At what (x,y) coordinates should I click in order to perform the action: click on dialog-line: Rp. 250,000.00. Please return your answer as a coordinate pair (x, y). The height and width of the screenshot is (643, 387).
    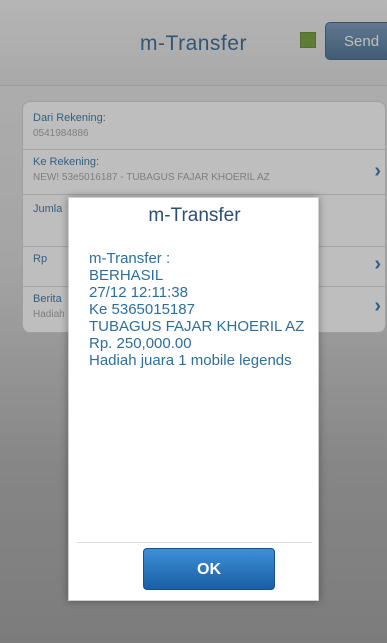
    Looking at the image, I should click on (140, 343).